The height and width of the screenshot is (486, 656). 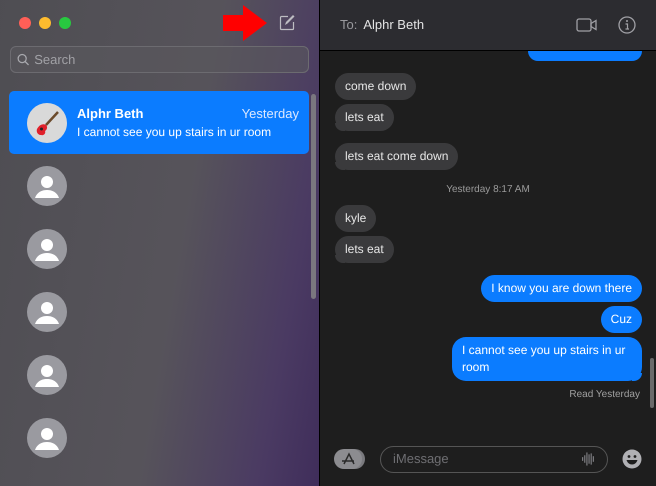 What do you see at coordinates (621, 319) in the screenshot?
I see `message-bubble: Cuz` at bounding box center [621, 319].